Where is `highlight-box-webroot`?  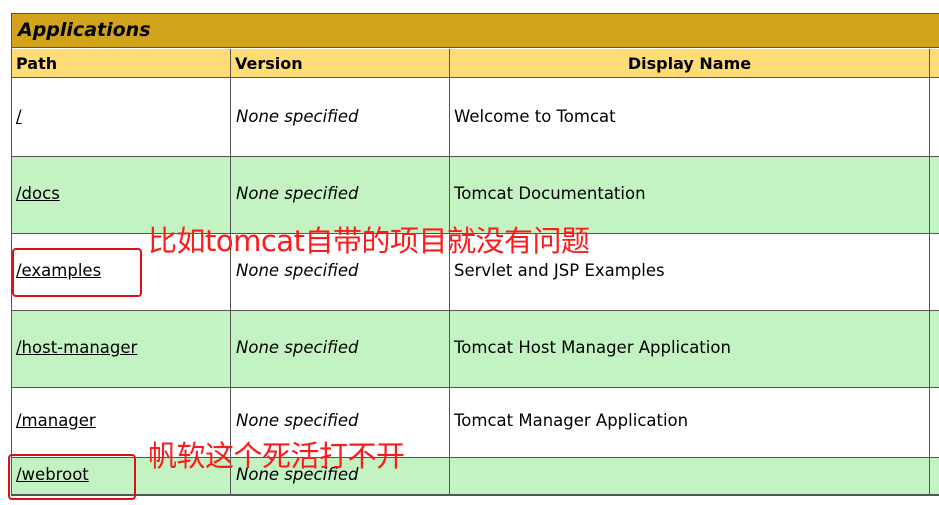
highlight-box-webroot is located at coordinates (72, 477).